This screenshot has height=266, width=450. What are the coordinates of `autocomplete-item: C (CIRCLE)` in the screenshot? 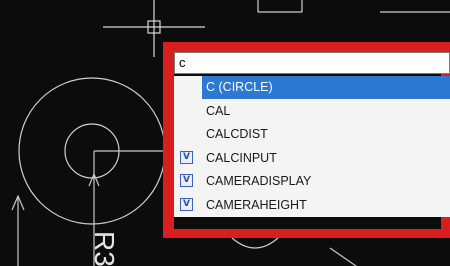 It's located at (312, 87).